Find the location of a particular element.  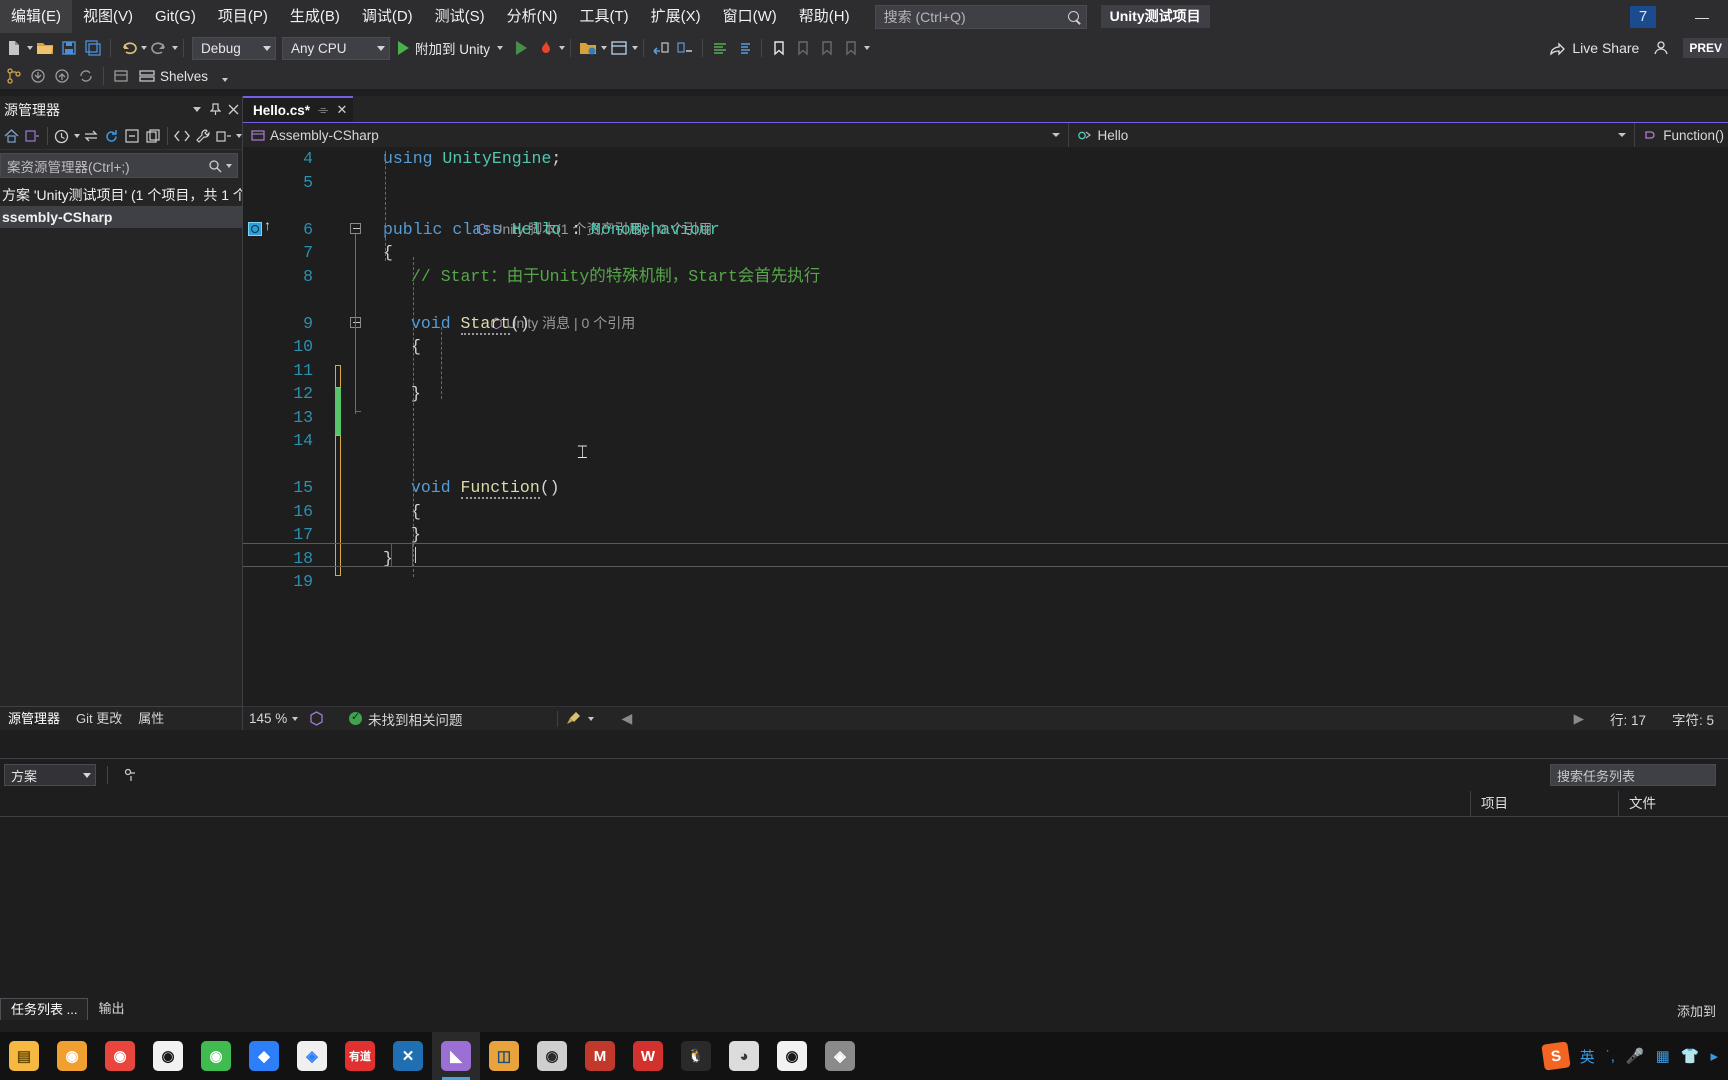

comment-lines-icon is located at coordinates (720, 48).